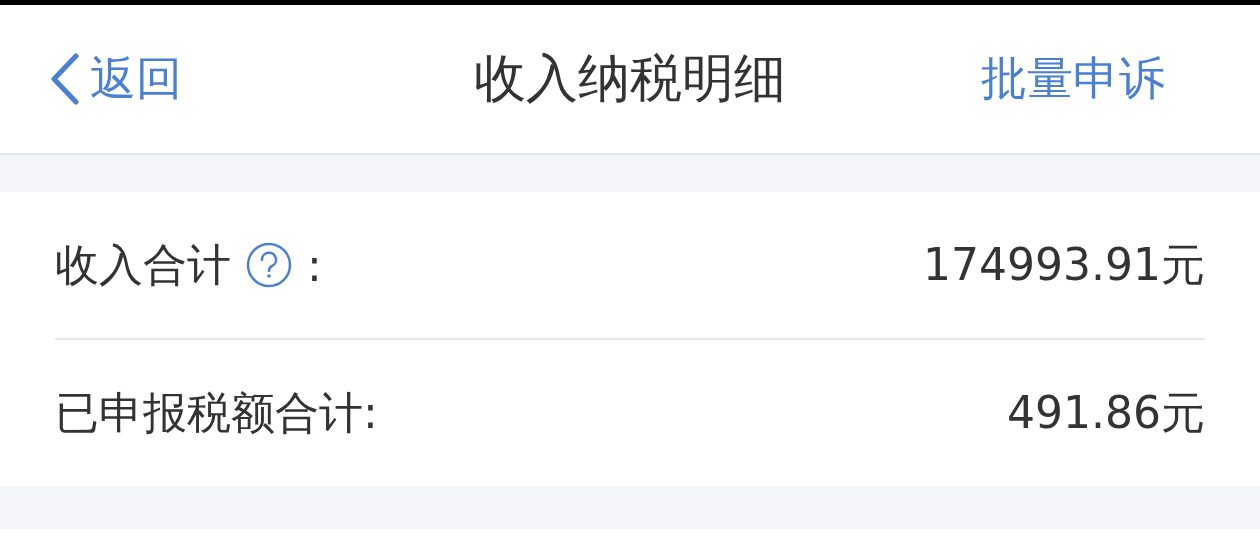 Image resolution: width=1260 pixels, height=556 pixels. What do you see at coordinates (65, 79) in the screenshot?
I see `chevron-left-icon` at bounding box center [65, 79].